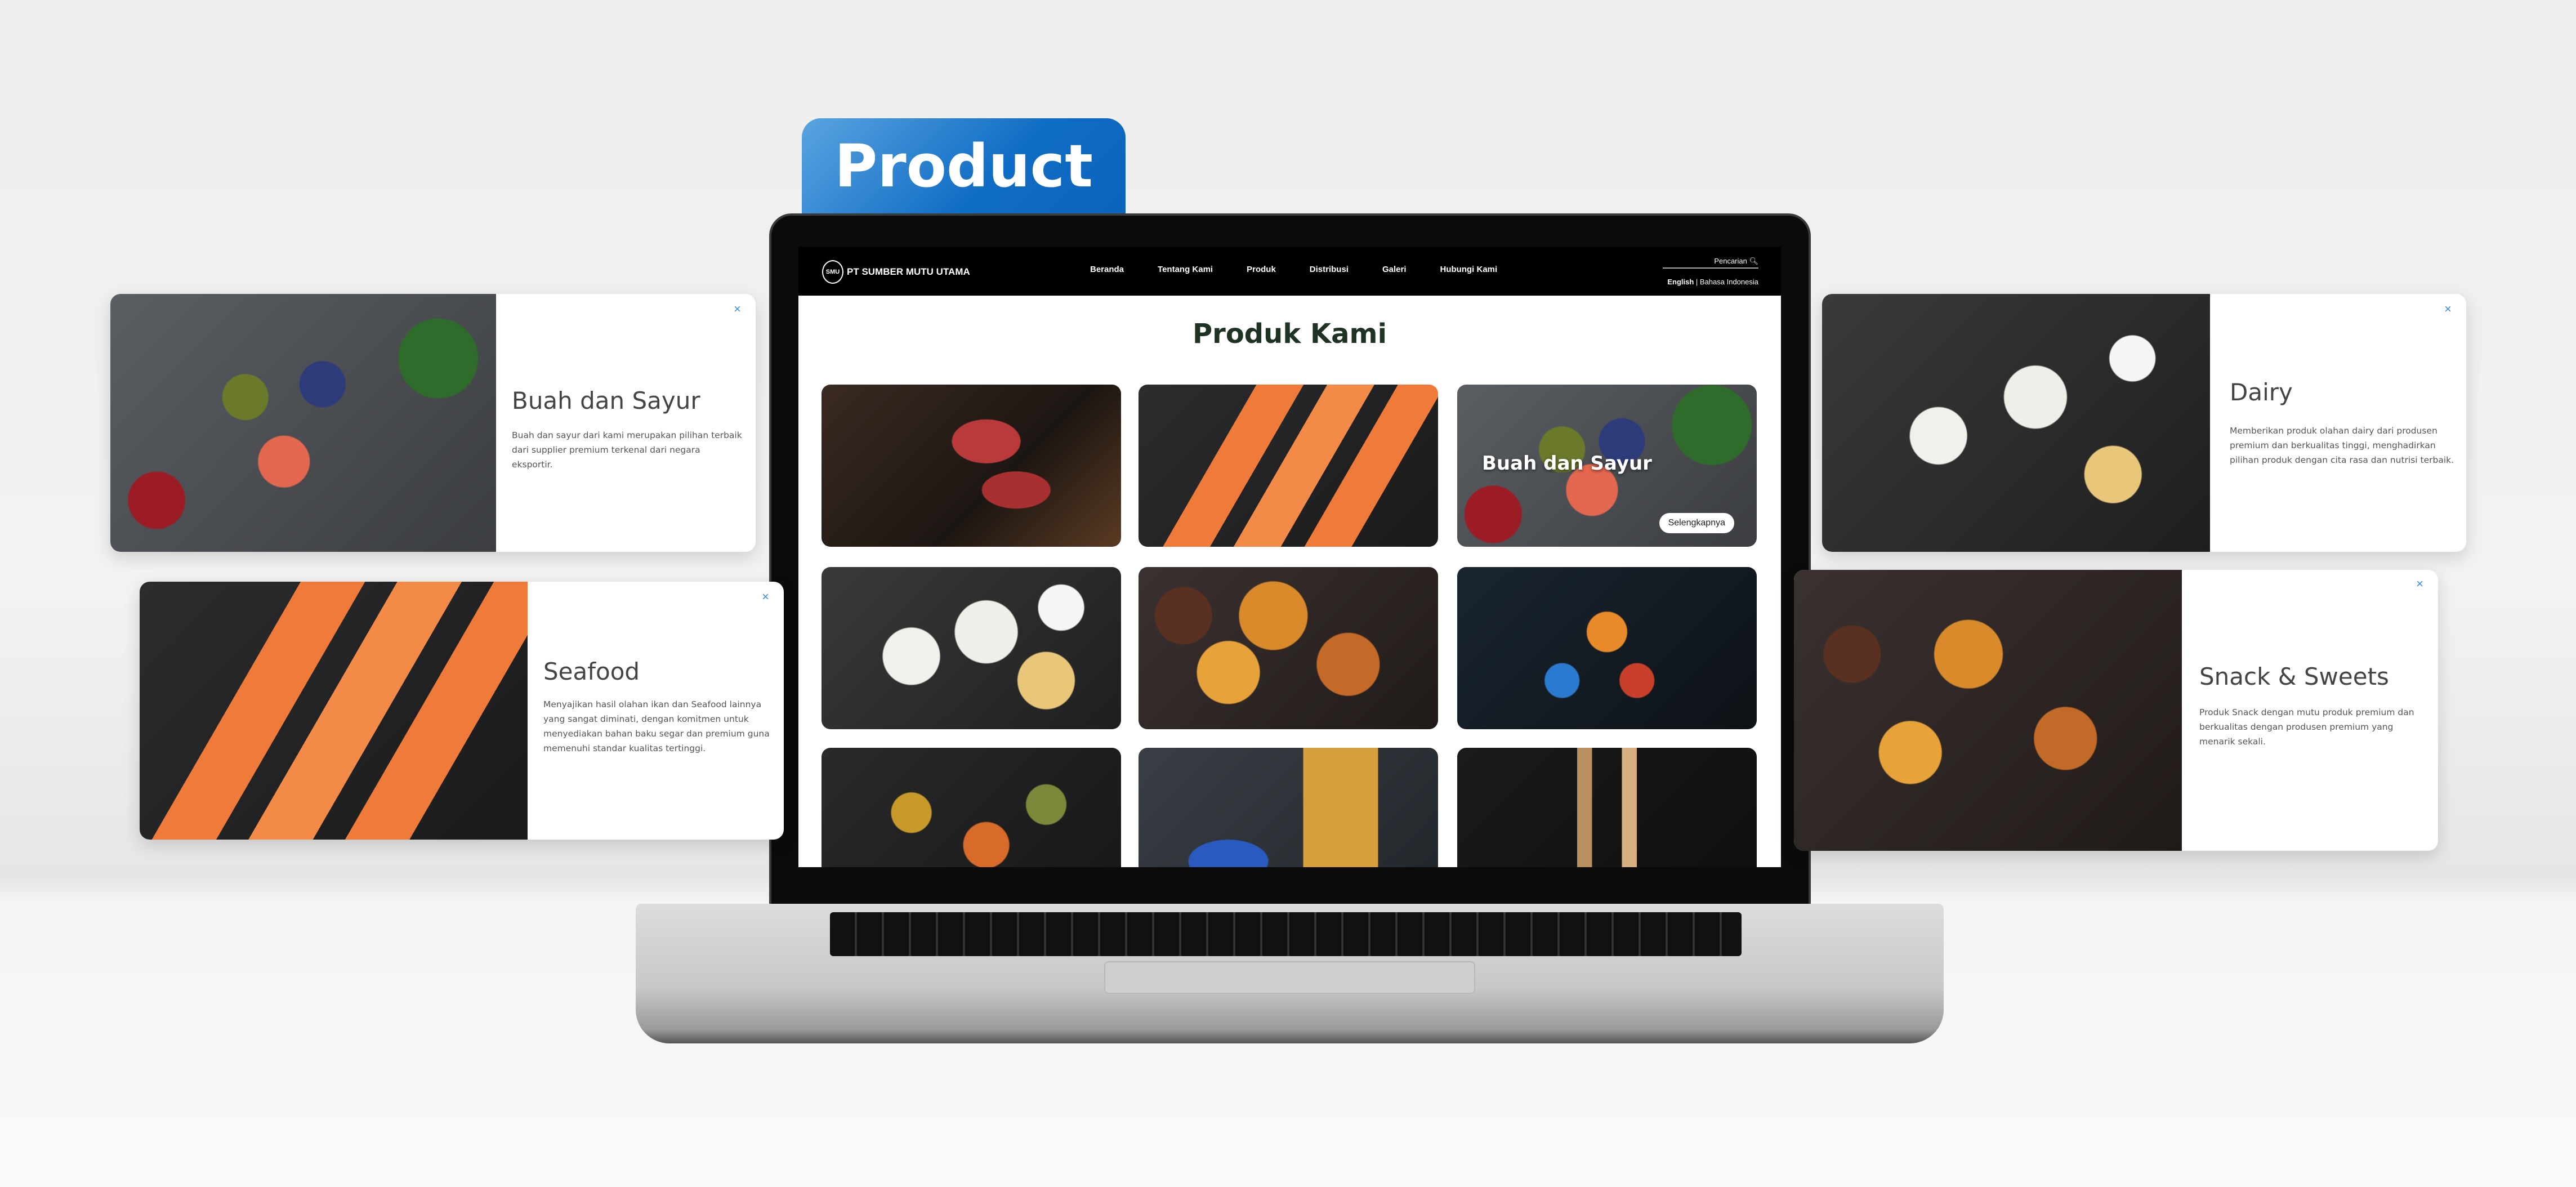  What do you see at coordinates (1607, 648) in the screenshot?
I see `product-tile-drinks` at bounding box center [1607, 648].